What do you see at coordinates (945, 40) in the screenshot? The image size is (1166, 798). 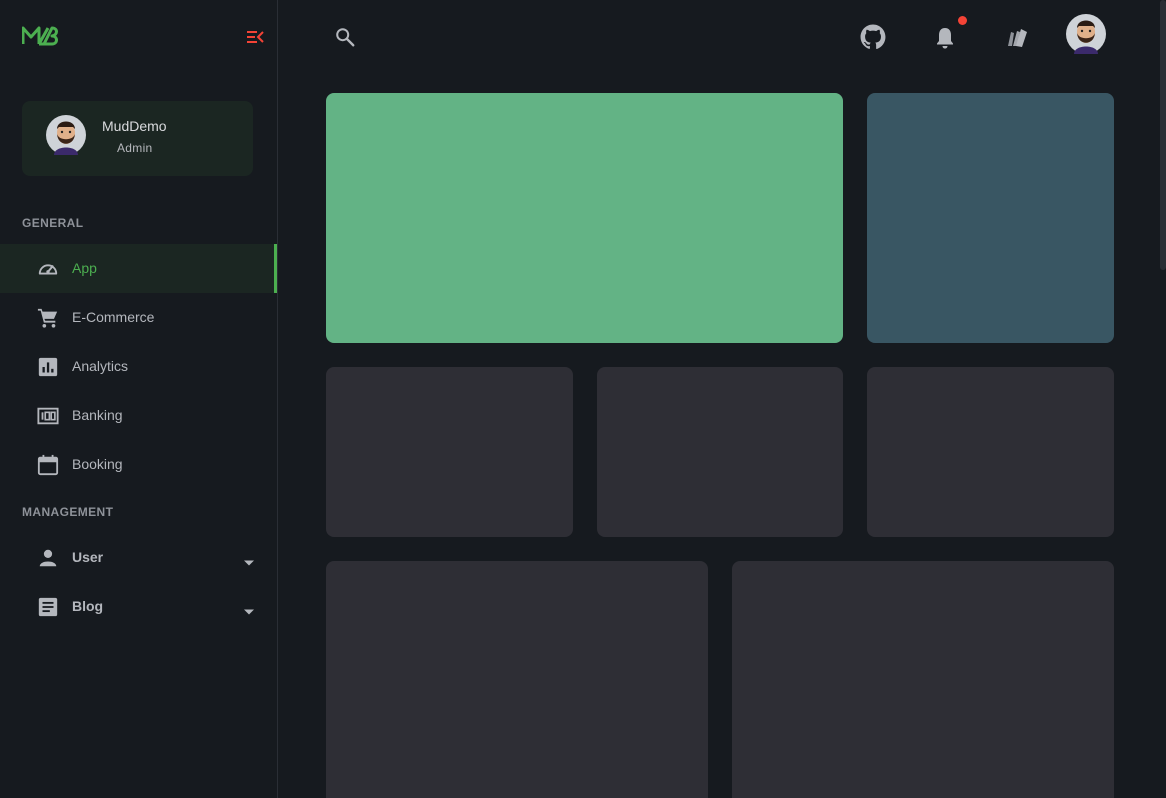 I see `bell-icon` at bounding box center [945, 40].